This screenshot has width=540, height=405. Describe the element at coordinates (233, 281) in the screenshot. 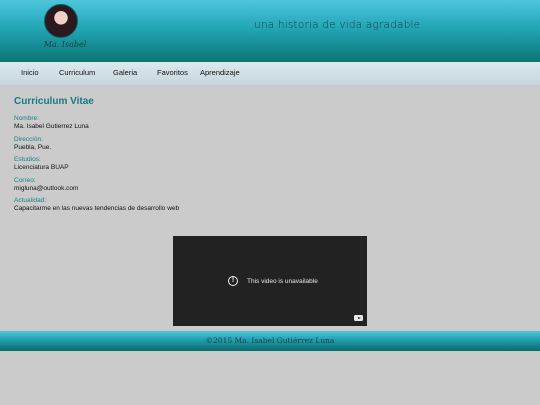

I see `exclamation-circle-icon: !` at that location.